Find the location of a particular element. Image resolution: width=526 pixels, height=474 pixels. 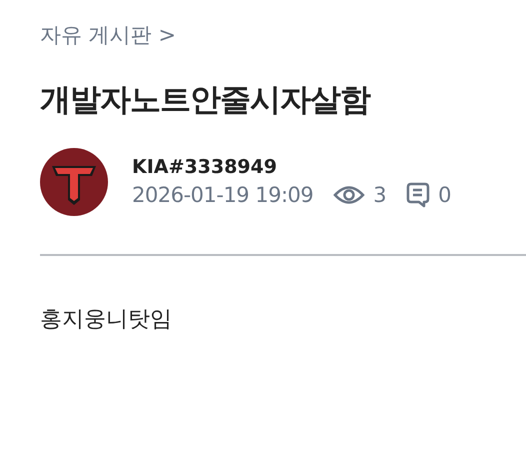

eye-icon is located at coordinates (349, 195).